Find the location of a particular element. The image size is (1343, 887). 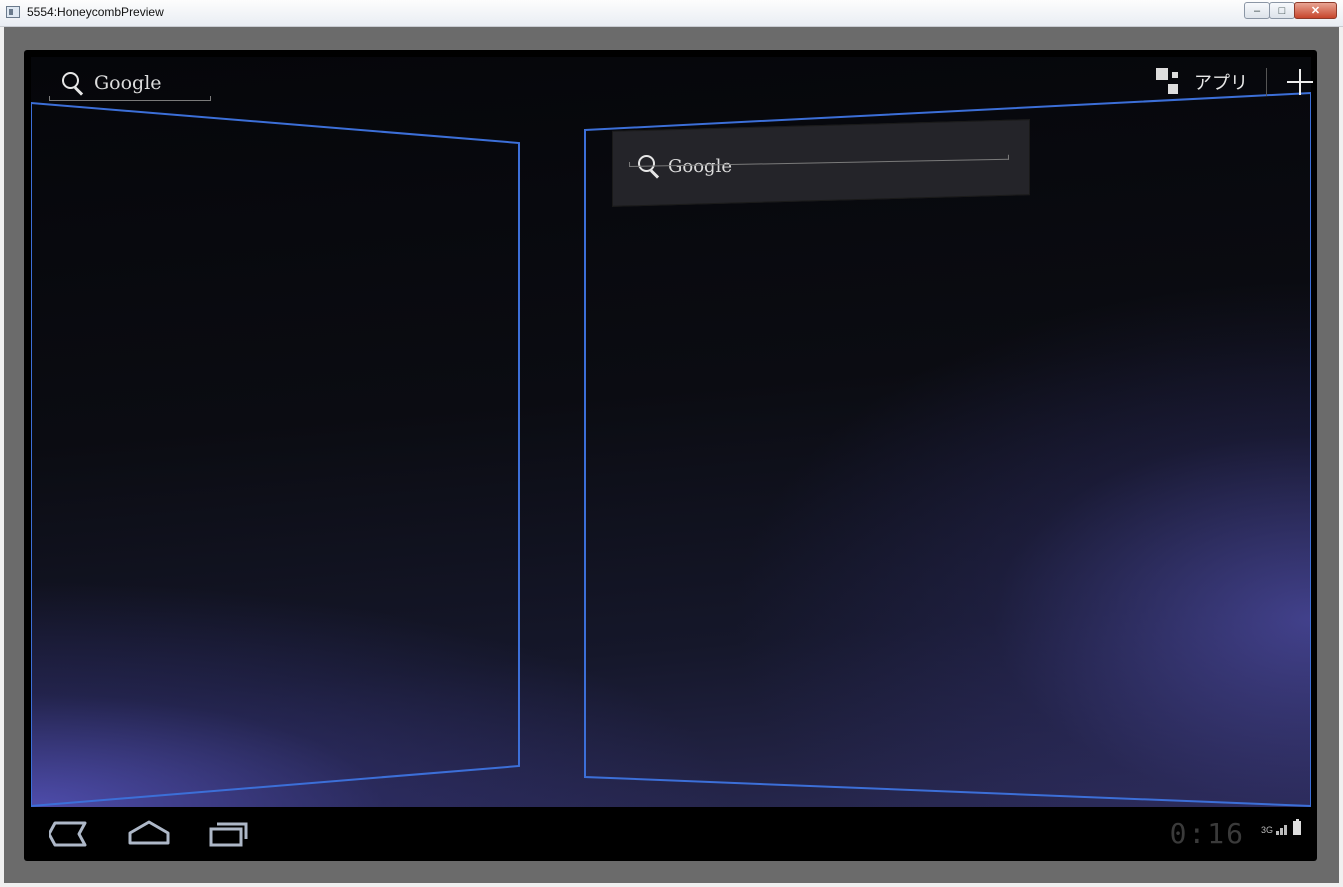

network-type: 3G is located at coordinates (1266, 830).